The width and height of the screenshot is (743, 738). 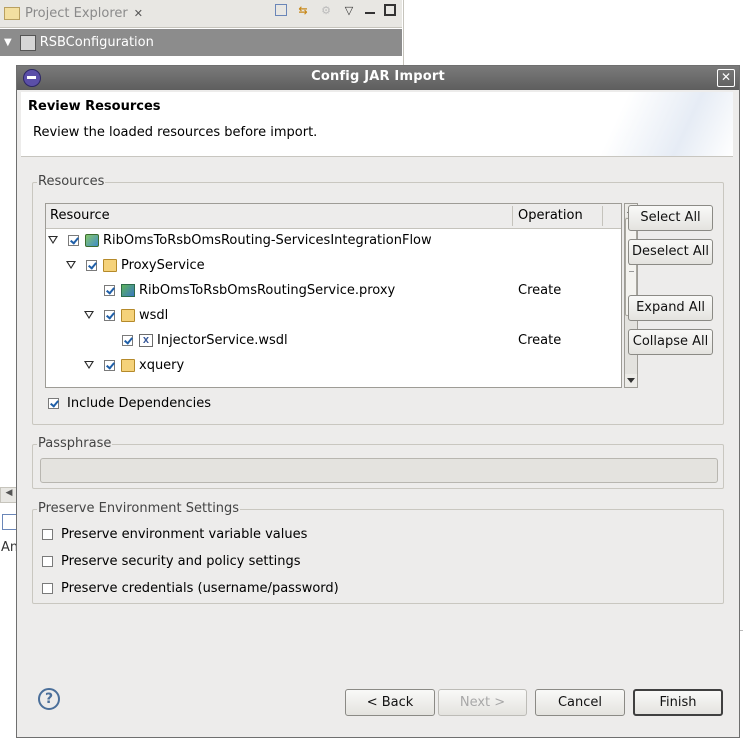 I want to click on view-menu-icon: ▽, so click(x=349, y=11).